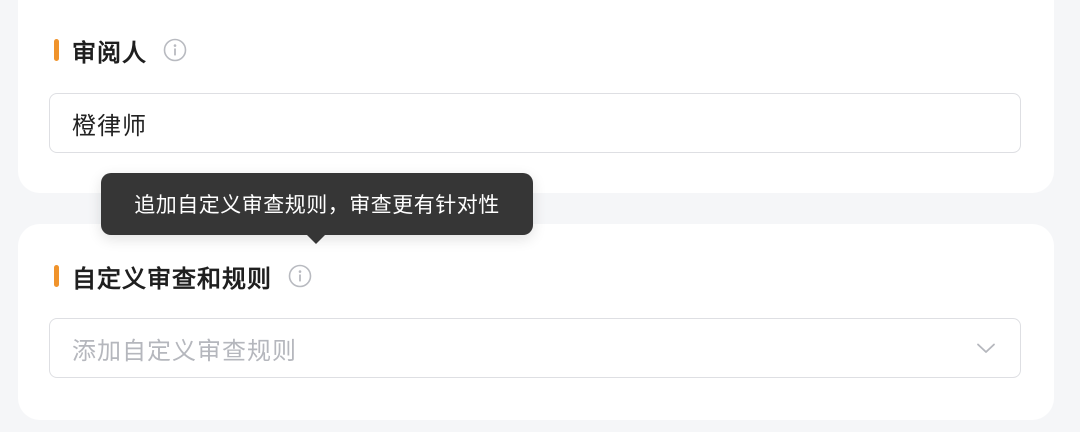 The image size is (1080, 432). What do you see at coordinates (535, 348) in the screenshot?
I see `custom-rules-select: 添加自定义审查规则` at bounding box center [535, 348].